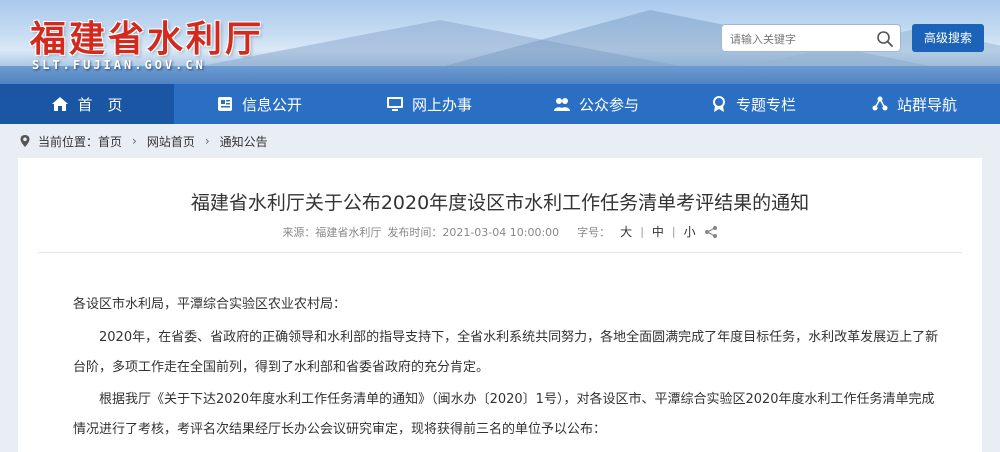  What do you see at coordinates (441, 104) in the screenshot?
I see `nav-item-label: 网上办事` at bounding box center [441, 104].